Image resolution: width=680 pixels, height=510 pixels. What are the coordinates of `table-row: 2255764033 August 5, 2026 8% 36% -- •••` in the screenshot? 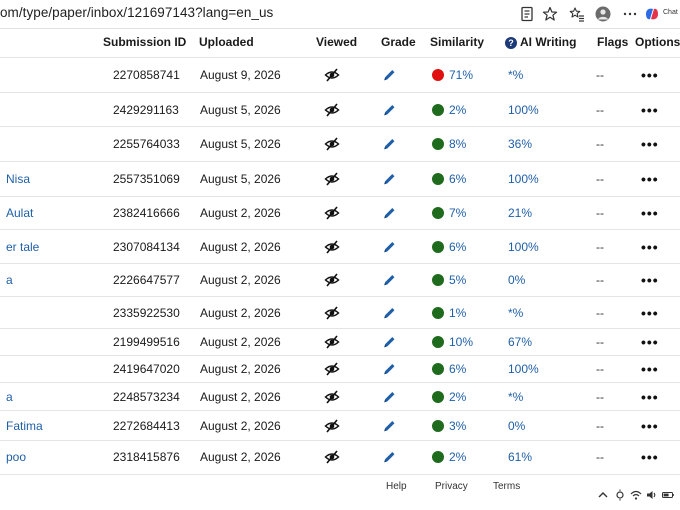 It's located at (340, 143).